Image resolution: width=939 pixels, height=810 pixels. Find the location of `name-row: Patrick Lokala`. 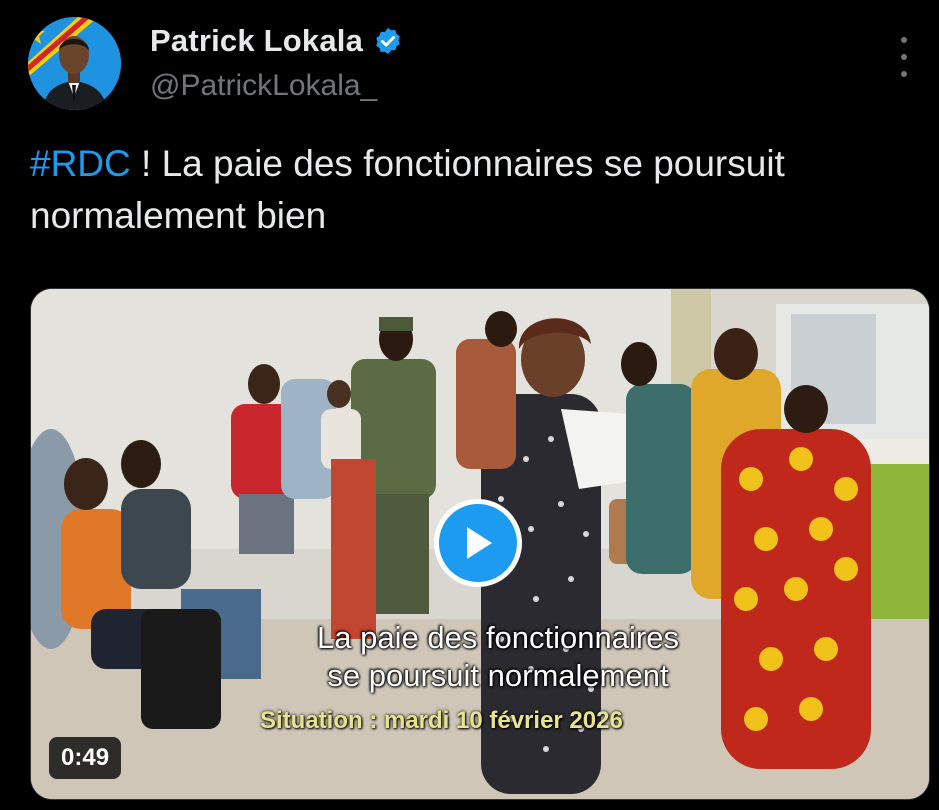

name-row: Patrick Lokala is located at coordinates (276, 41).